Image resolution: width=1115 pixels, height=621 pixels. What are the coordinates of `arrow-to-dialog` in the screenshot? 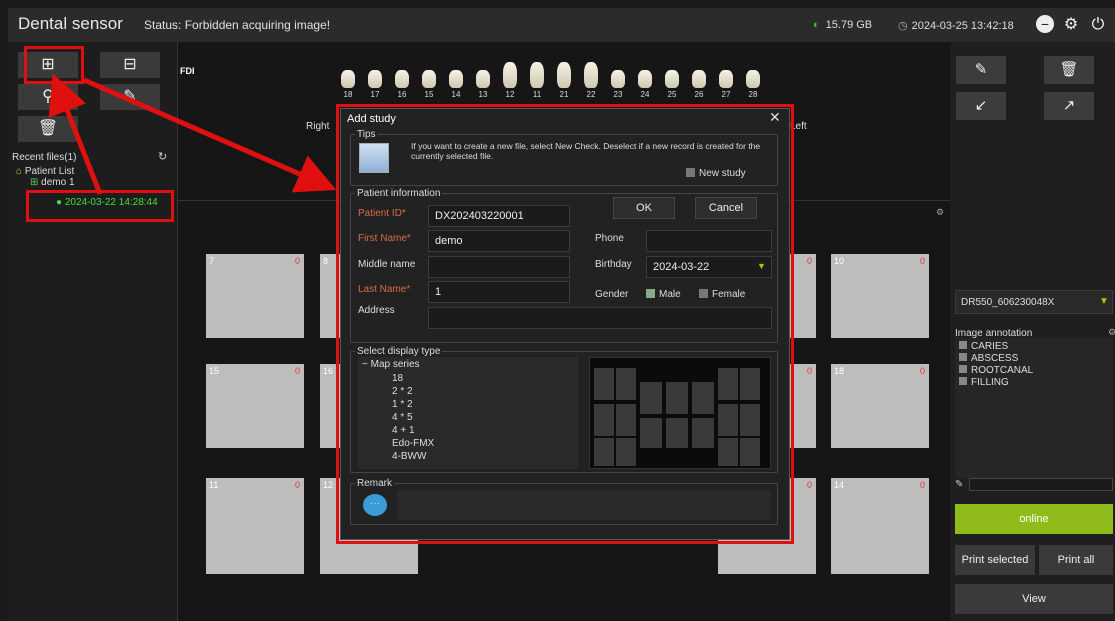 It's located at (210, 135).